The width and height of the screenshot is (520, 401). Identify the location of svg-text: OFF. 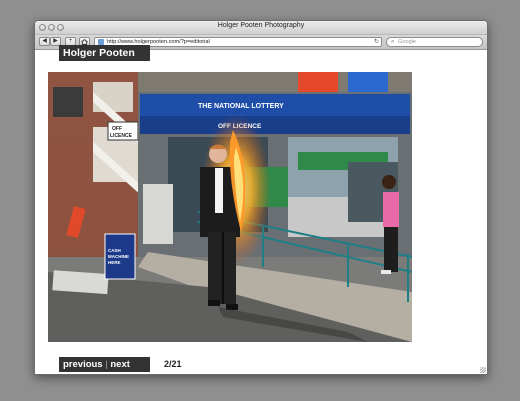
(117, 129).